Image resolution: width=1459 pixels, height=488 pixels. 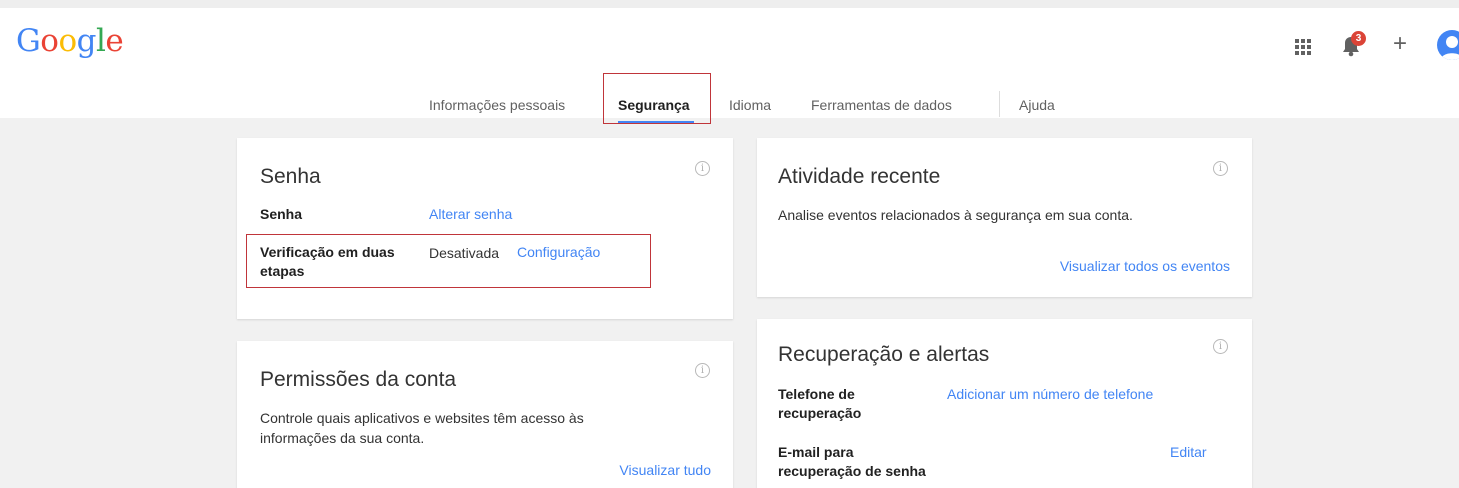 What do you see at coordinates (281, 214) in the screenshot?
I see `password-label: Senha` at bounding box center [281, 214].